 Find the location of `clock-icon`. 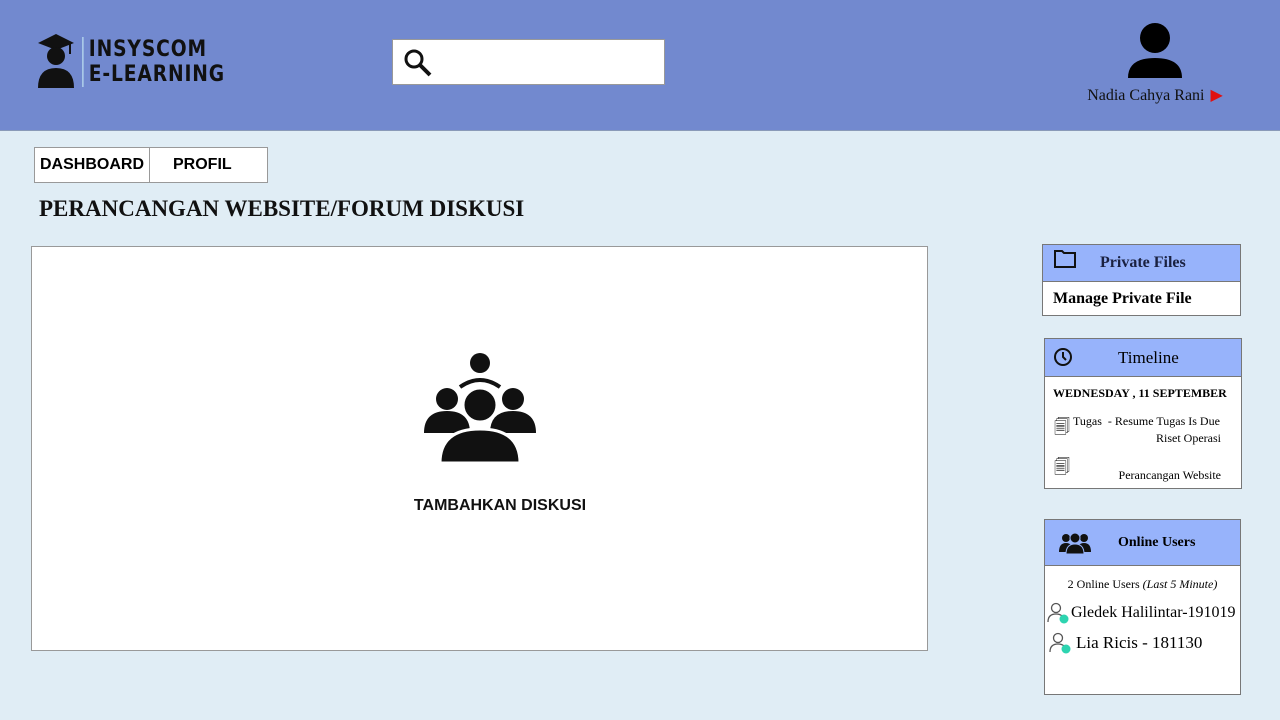

clock-icon is located at coordinates (1063, 357).